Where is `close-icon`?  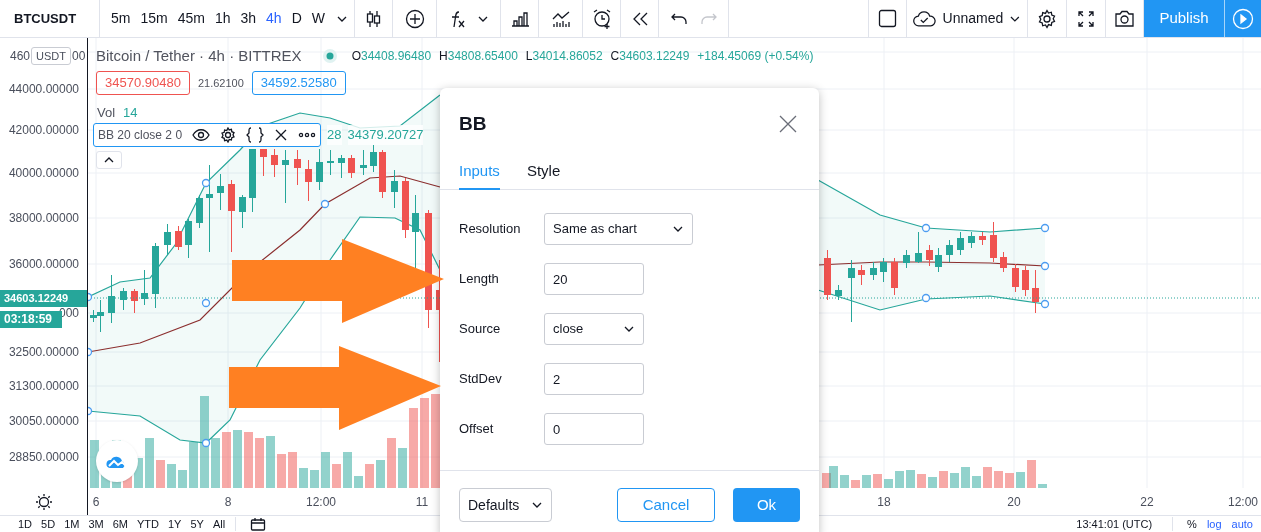
close-icon is located at coordinates (281, 135).